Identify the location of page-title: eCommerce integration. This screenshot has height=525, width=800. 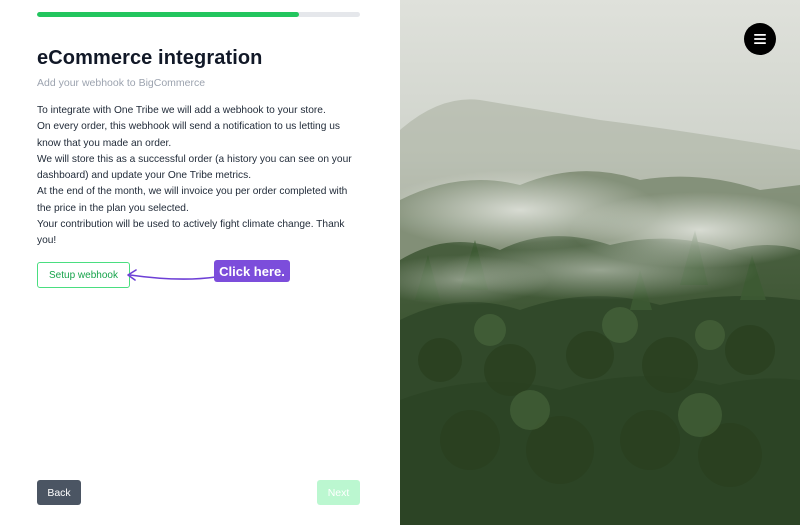
(150, 58).